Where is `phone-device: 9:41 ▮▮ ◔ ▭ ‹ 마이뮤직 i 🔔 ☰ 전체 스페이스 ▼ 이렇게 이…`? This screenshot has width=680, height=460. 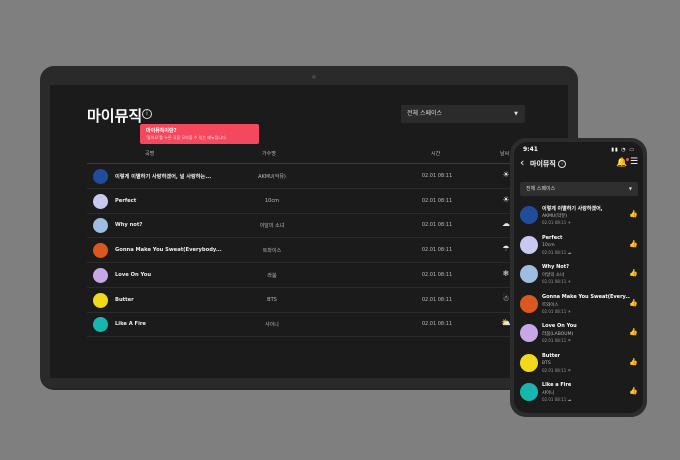
phone-device: 9:41 ▮▮ ◔ ▭ ‹ 마이뮤직 i 🔔 ☰ 전체 스페이스 ▼ 이렇게 이… is located at coordinates (578, 277).